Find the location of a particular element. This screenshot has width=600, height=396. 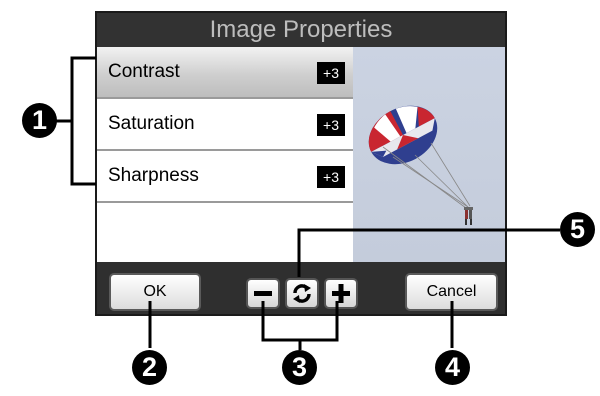

callout-5: 5 is located at coordinates (577, 229).